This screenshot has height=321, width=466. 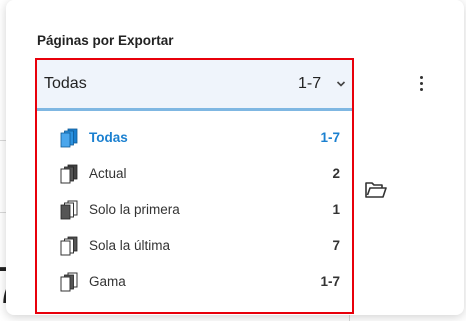 What do you see at coordinates (194, 85) in the screenshot?
I see `pages-select: Todas 1-7` at bounding box center [194, 85].